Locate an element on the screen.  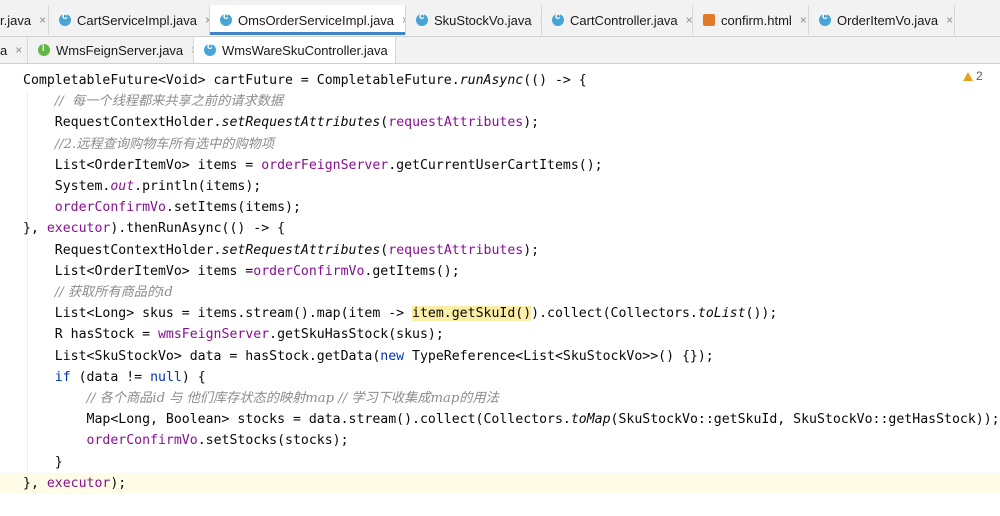
tab-orderitemvo: OrderItemVo.java × is located at coordinates (882, 20).